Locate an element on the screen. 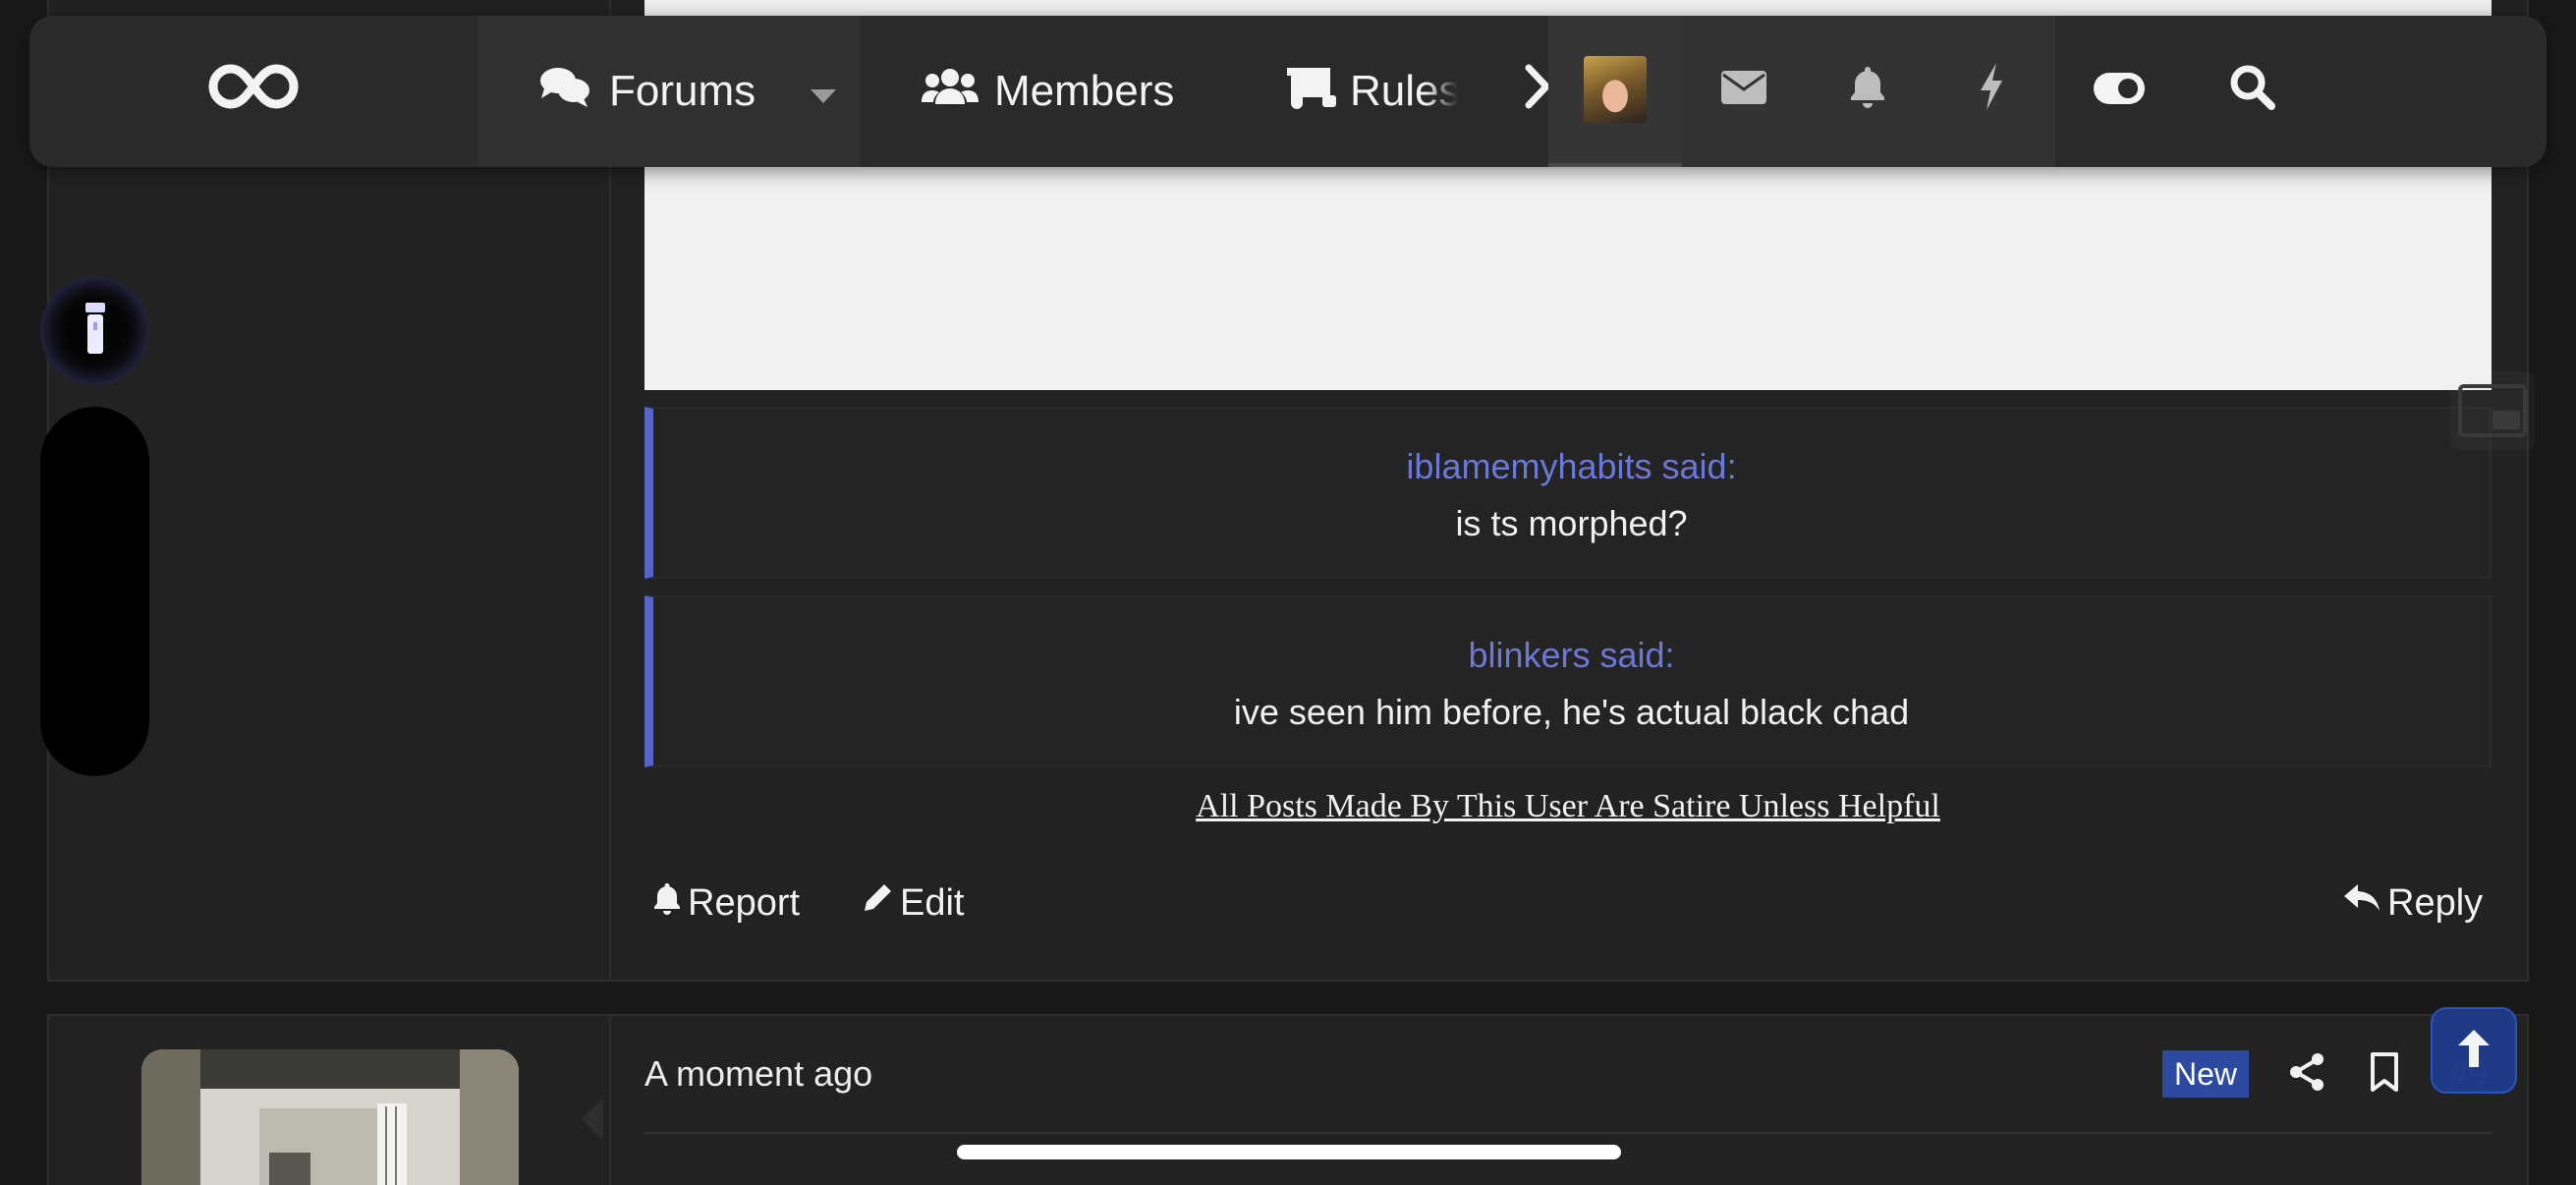 This screenshot has width=2576, height=1185. edit-button: Edit is located at coordinates (912, 903).